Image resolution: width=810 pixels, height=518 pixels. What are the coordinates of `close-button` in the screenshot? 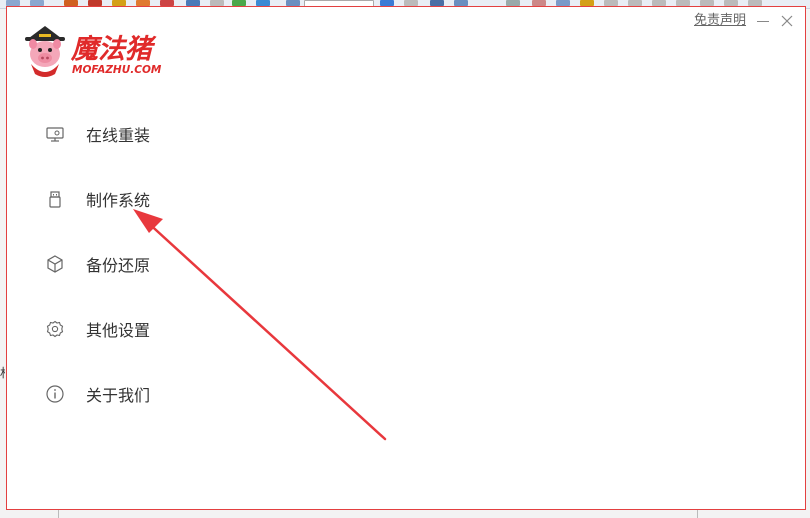 It's located at (787, 21).